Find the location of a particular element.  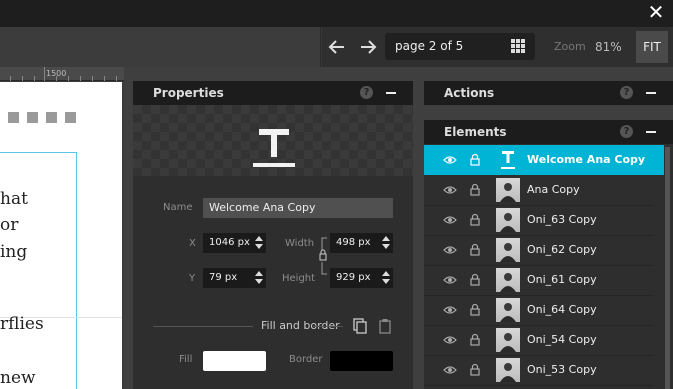

page-indicator: page 2 of 5 is located at coordinates (429, 46).